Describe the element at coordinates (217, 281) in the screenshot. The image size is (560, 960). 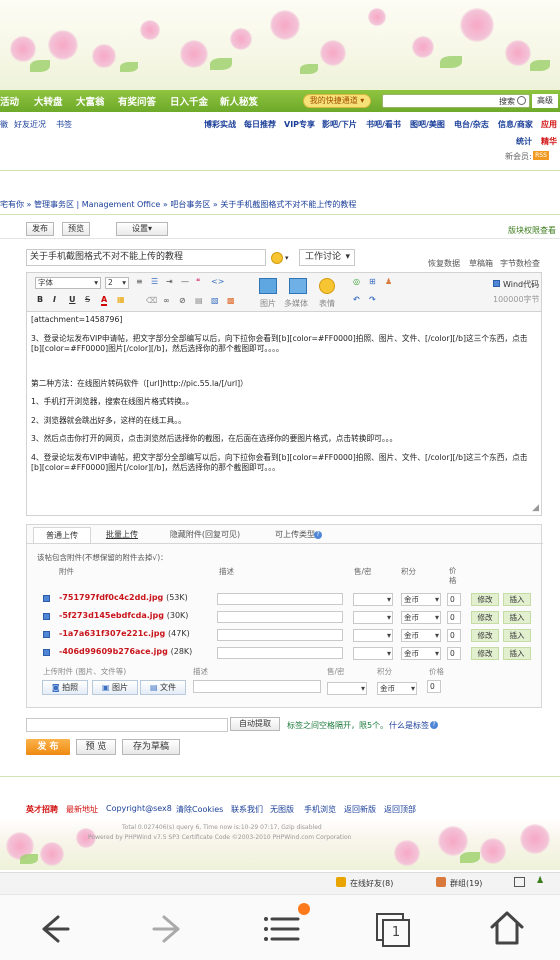
I see `code-icon: <>` at that location.